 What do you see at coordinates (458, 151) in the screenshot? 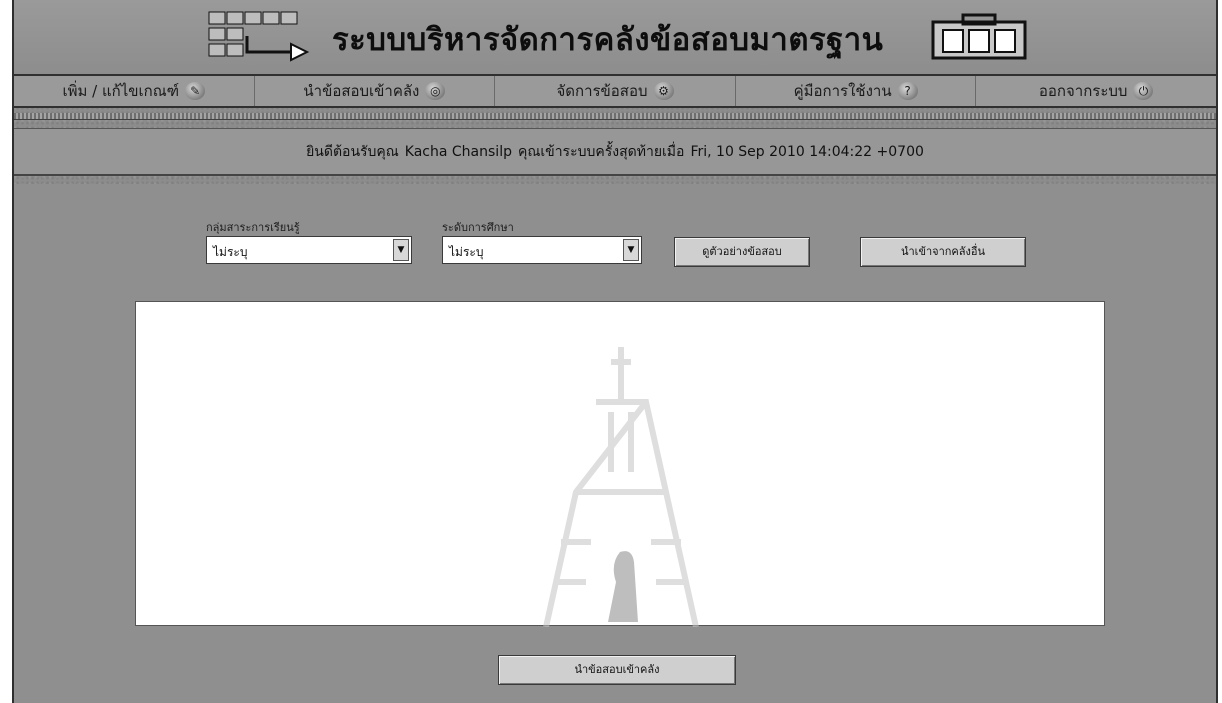
I see `welcome-user-name: Kacha Chansilp` at bounding box center [458, 151].